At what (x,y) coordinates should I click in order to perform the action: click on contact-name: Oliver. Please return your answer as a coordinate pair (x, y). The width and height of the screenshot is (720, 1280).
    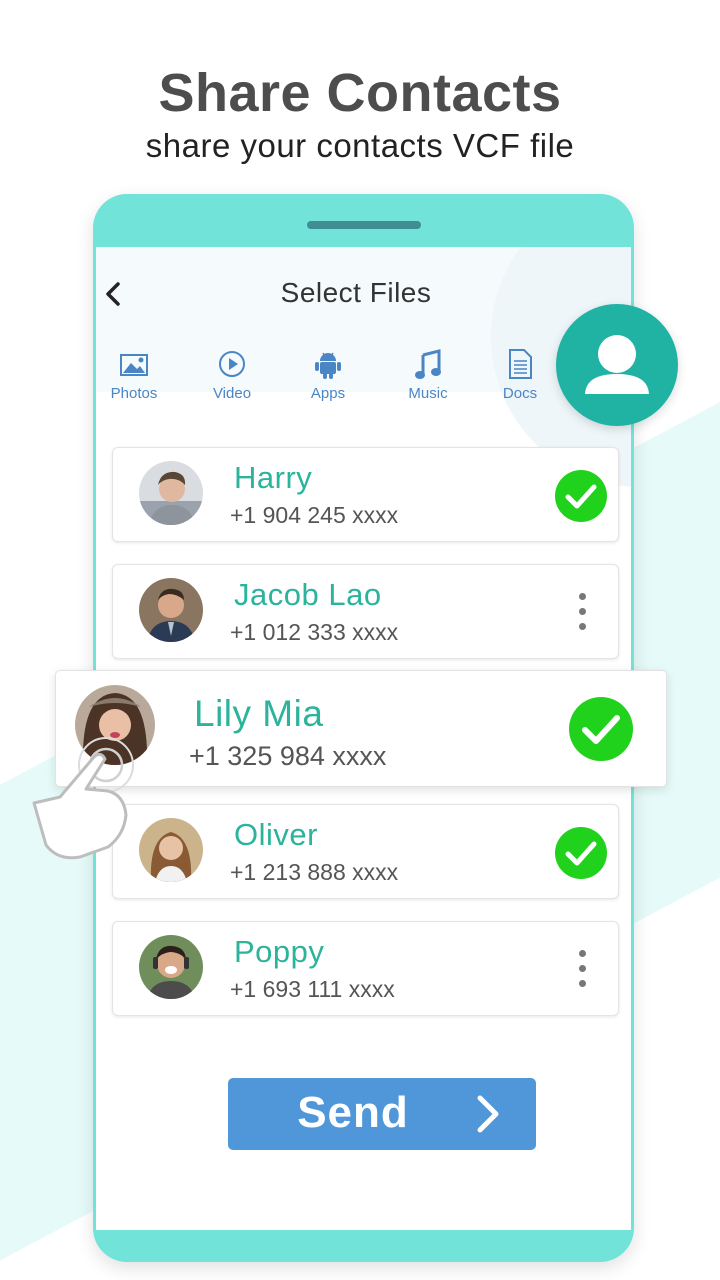
    Looking at the image, I should click on (276, 834).